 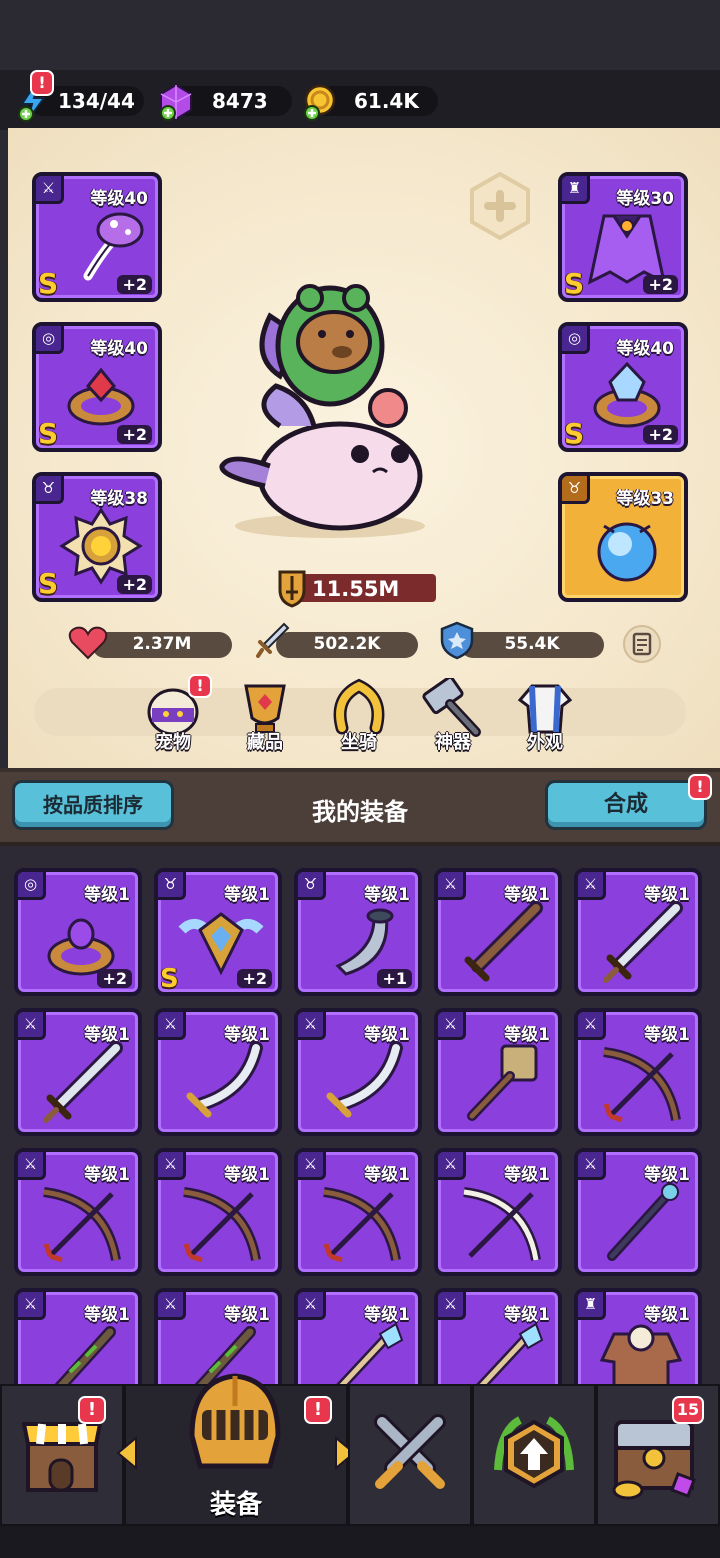 What do you see at coordinates (235, 1505) in the screenshot?
I see `nav-equipment-label: 装备` at bounding box center [235, 1505].